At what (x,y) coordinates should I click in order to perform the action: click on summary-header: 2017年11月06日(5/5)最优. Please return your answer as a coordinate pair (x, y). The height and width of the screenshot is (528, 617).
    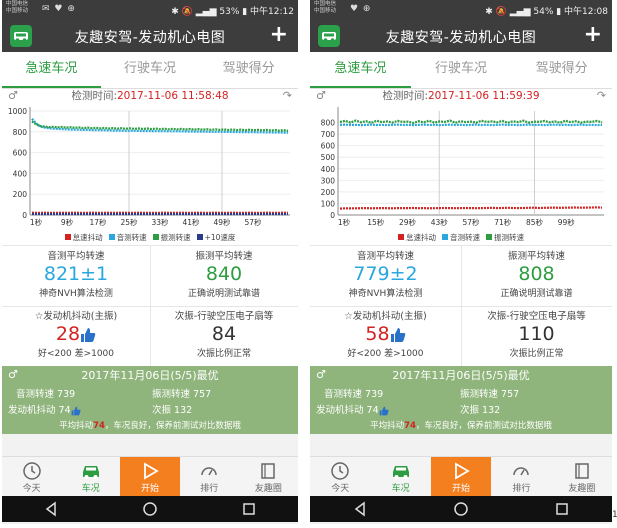
    Looking at the image, I should click on (150, 375).